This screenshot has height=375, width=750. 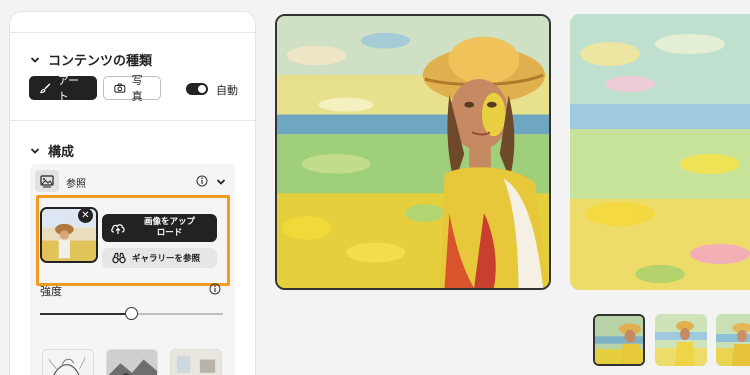 What do you see at coordinates (85, 215) in the screenshot?
I see `close-icon: ✕` at bounding box center [85, 215].